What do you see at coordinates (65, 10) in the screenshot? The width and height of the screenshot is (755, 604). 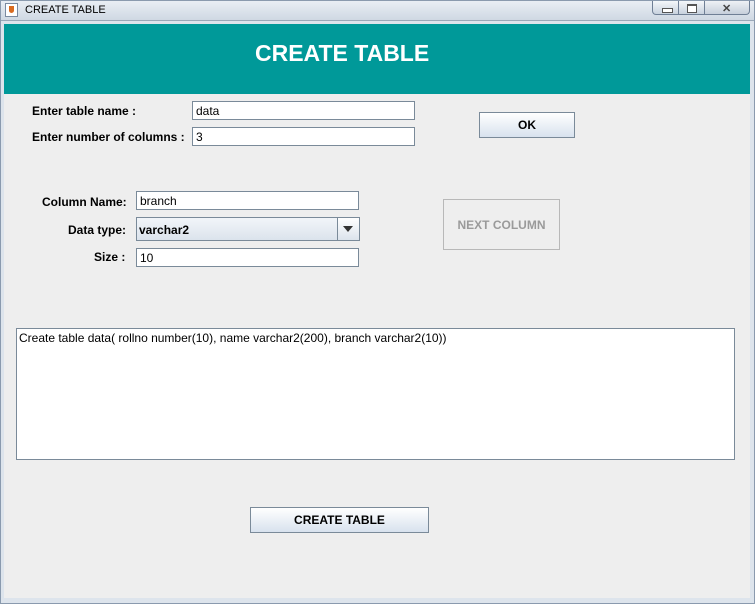 I see `window-title: CREATE TABLE` at bounding box center [65, 10].